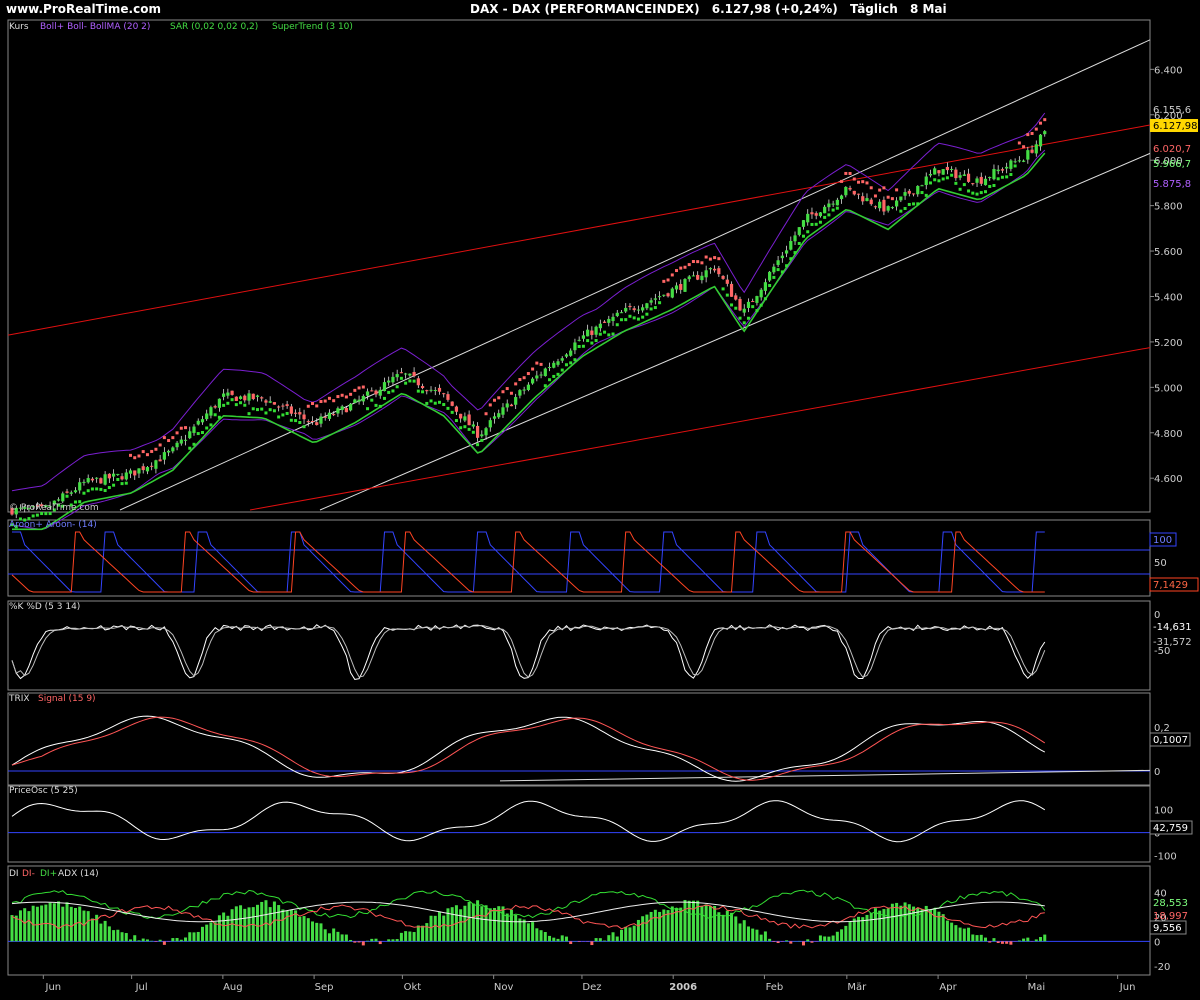 Image resolution: width=1200 pixels, height=1000 pixels. I want to click on panel-frame-stoch, so click(579, 645).